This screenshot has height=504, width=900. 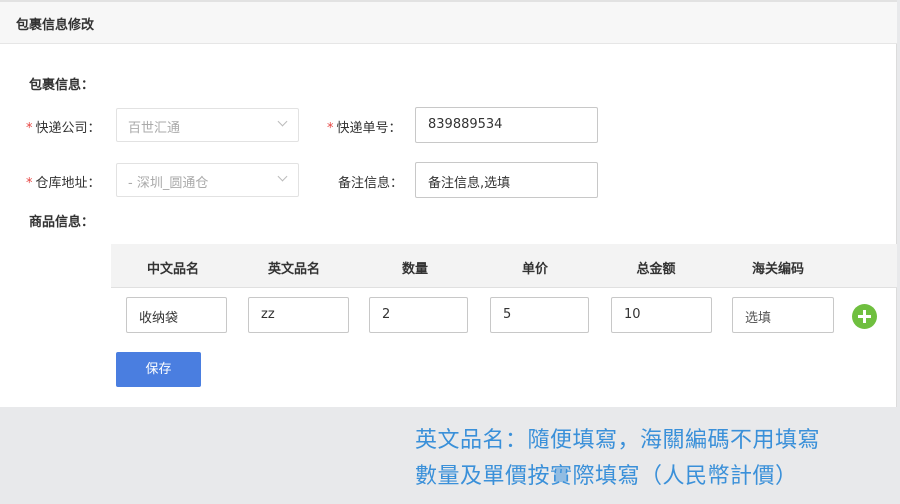 What do you see at coordinates (504, 265) in the screenshot?
I see `goods-table-header: 中文品名 英文品名 数量 单价 总金额 海关编码` at bounding box center [504, 265].